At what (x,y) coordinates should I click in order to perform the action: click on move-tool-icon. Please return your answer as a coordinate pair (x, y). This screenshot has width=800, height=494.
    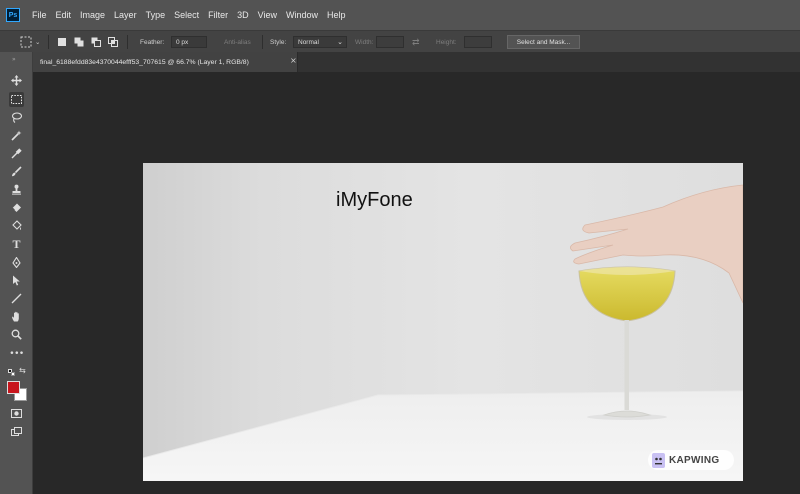
    Looking at the image, I should click on (16, 80).